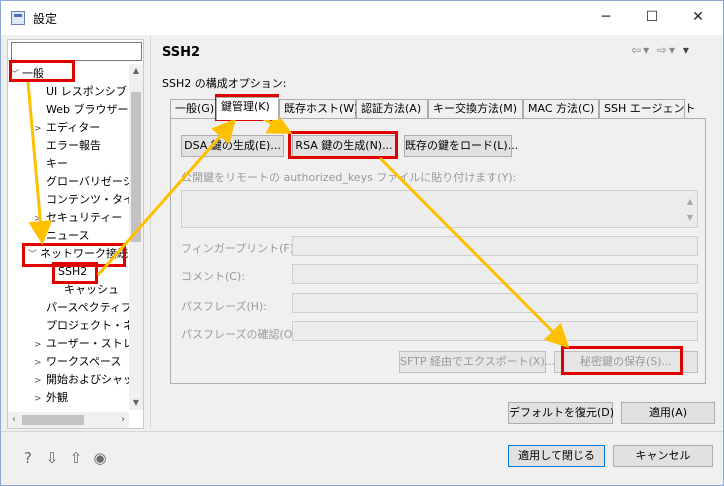  Describe the element at coordinates (495, 303) in the screenshot. I see `passphrase-field` at that location.